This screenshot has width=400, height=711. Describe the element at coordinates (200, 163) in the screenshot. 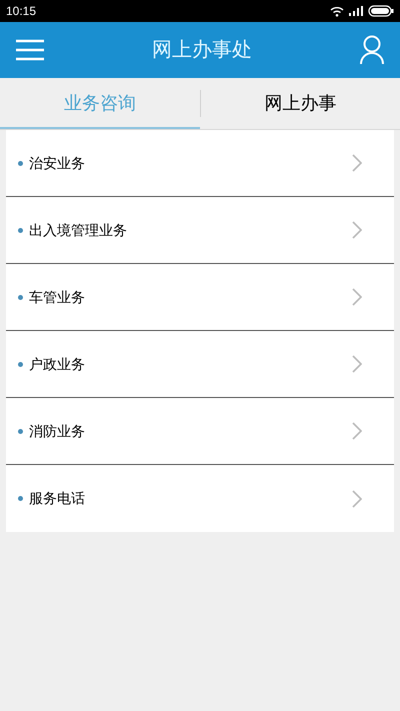

I see `list-row: 治安业务` at that location.